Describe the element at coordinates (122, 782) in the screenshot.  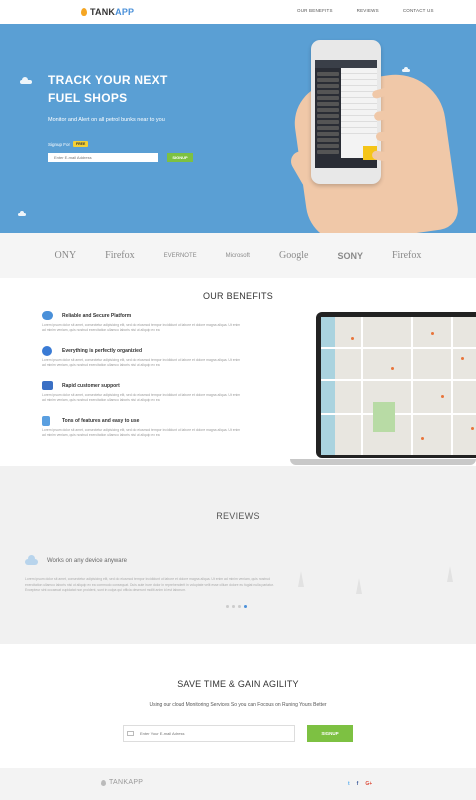
I see `footer-logo: TANKAPP` at that location.